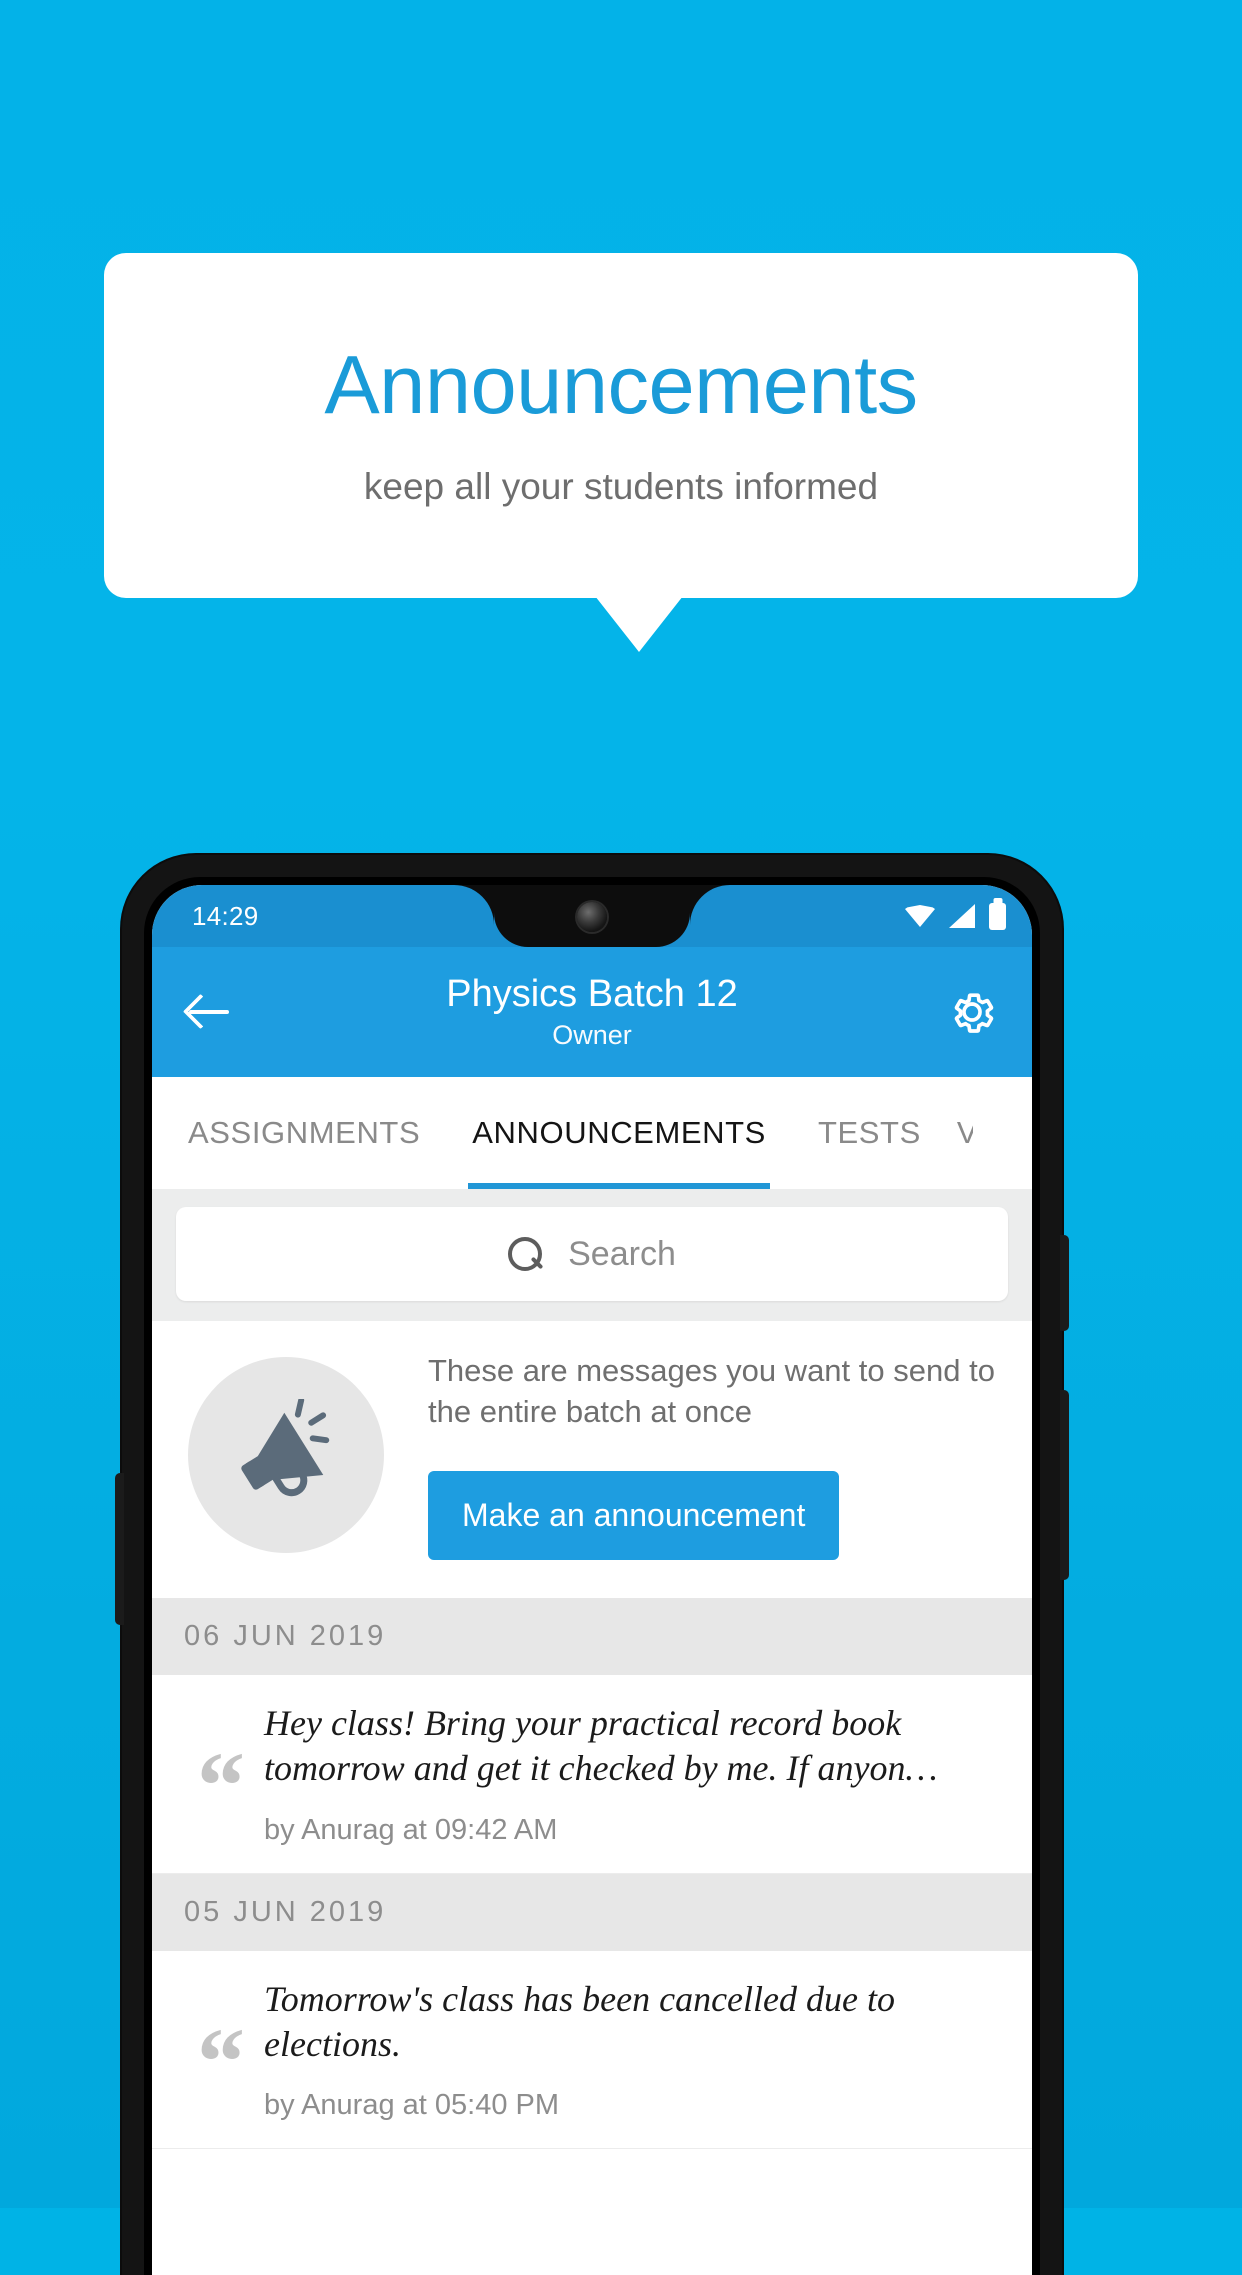  Describe the element at coordinates (621, 486) in the screenshot. I see `promo-subtitle: keep all your students informed` at that location.